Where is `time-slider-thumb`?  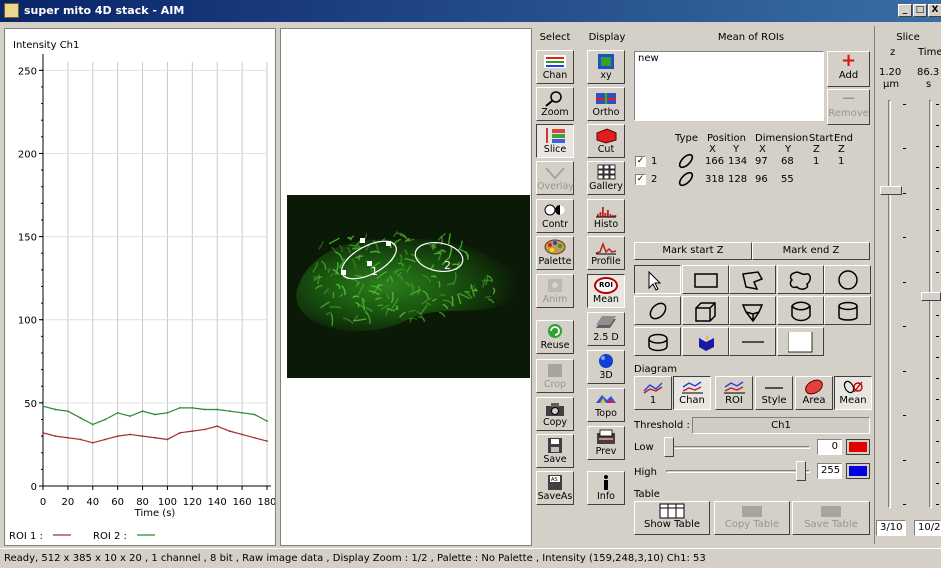
time-slider-thumb is located at coordinates (931, 296).